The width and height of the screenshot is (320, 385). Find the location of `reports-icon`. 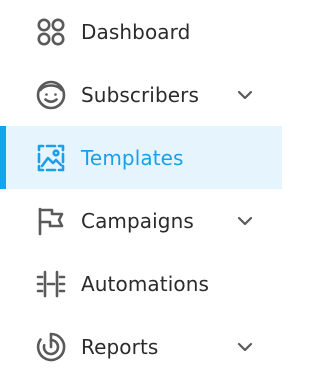

reports-icon is located at coordinates (51, 347).